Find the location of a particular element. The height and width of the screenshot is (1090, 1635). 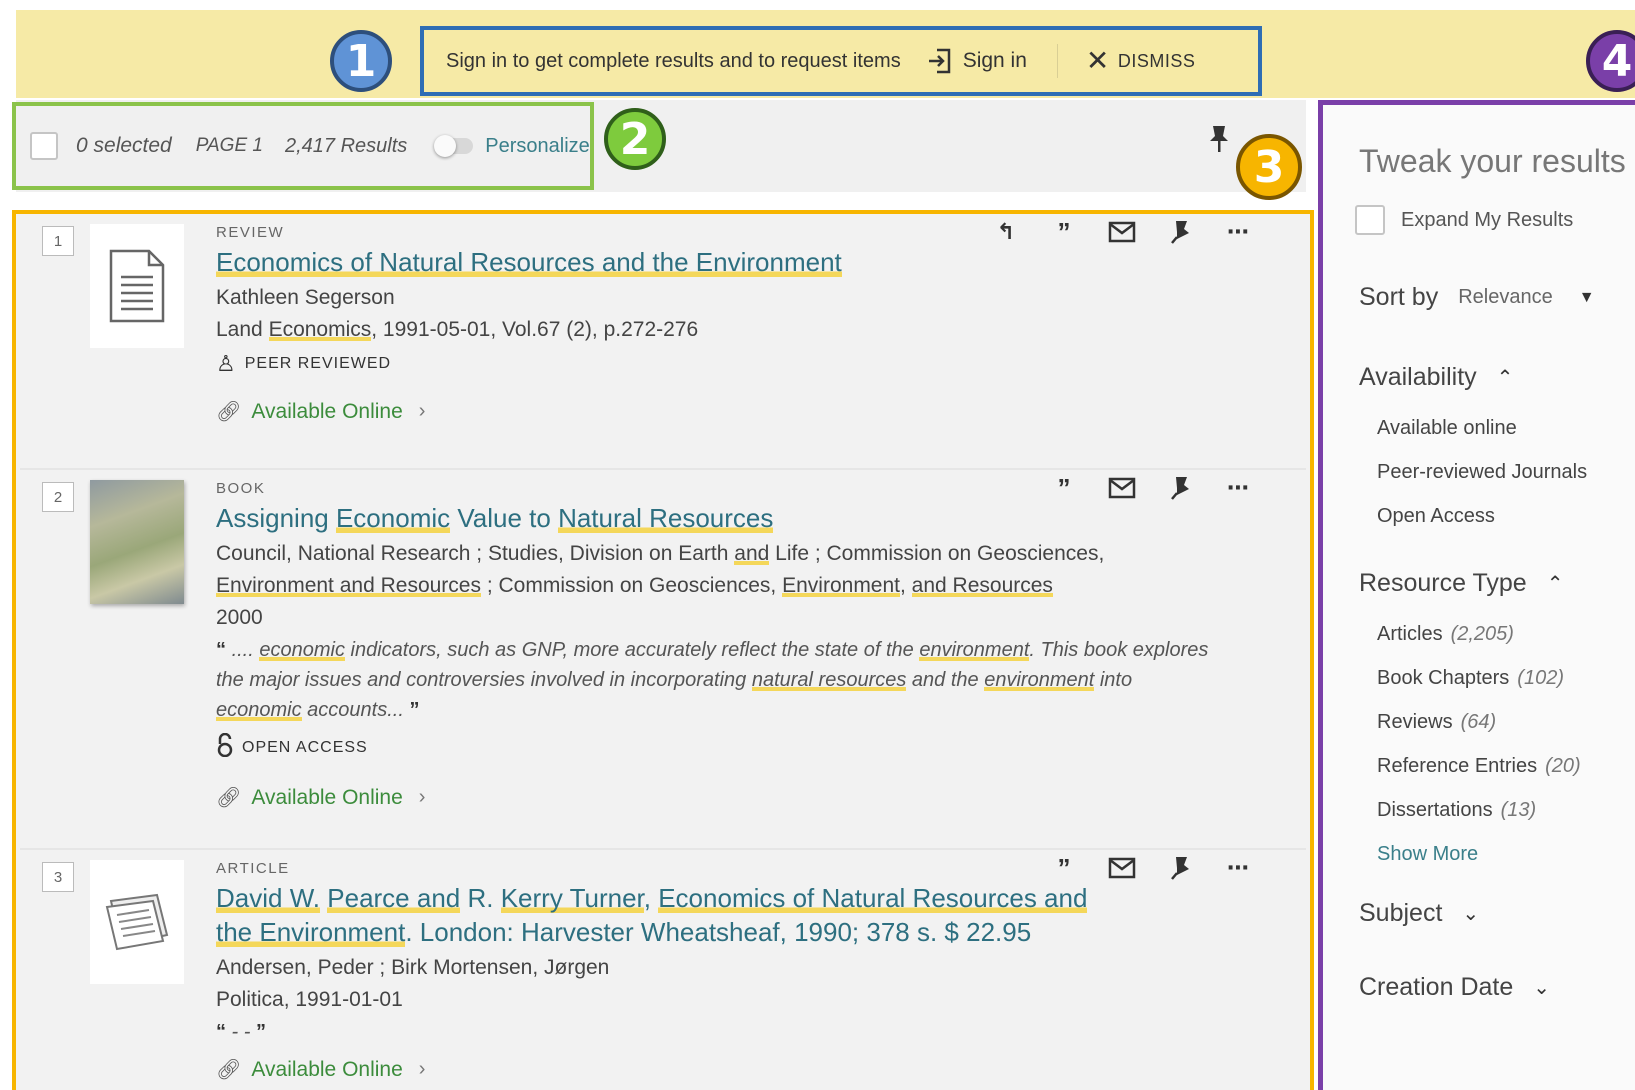

result-author: Kathleen Segerson is located at coordinates (305, 297).